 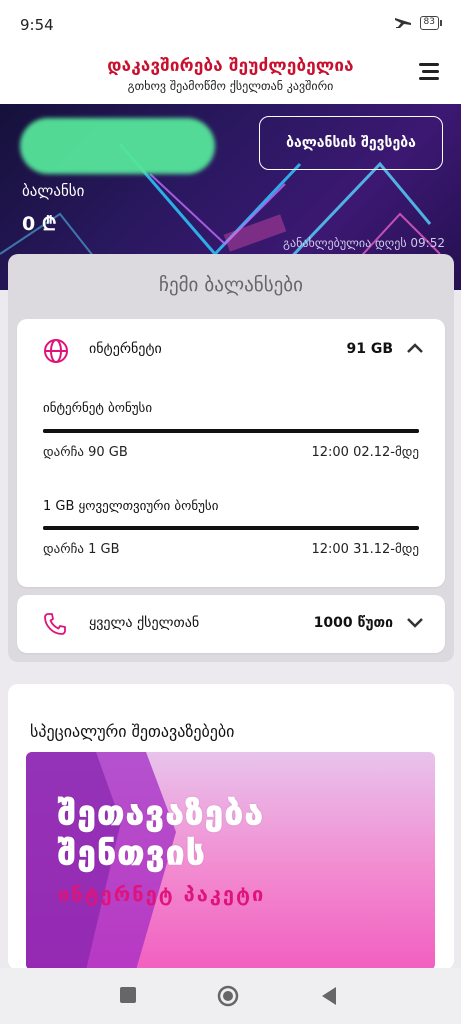 I want to click on bonus-expiry: 12:00 02.12-მდე, so click(x=365, y=452).